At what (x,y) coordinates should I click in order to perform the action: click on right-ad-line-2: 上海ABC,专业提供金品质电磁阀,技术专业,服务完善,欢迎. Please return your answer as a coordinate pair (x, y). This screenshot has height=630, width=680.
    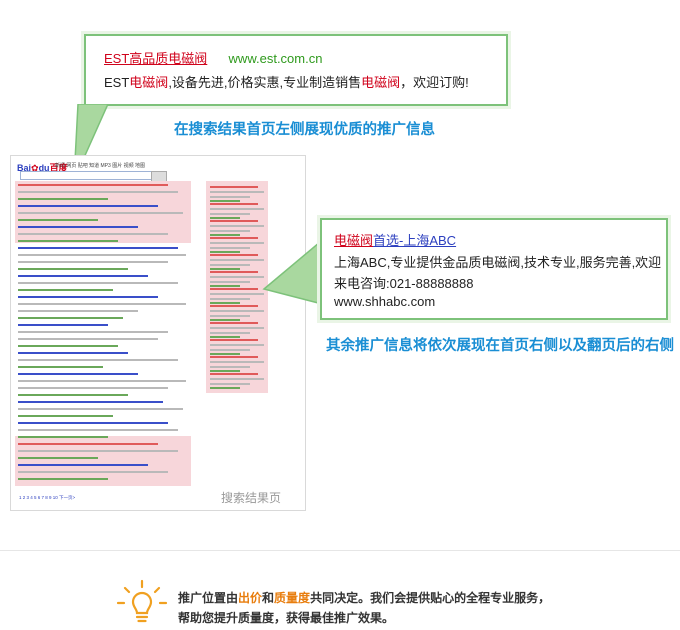
    Looking at the image, I should click on (498, 262).